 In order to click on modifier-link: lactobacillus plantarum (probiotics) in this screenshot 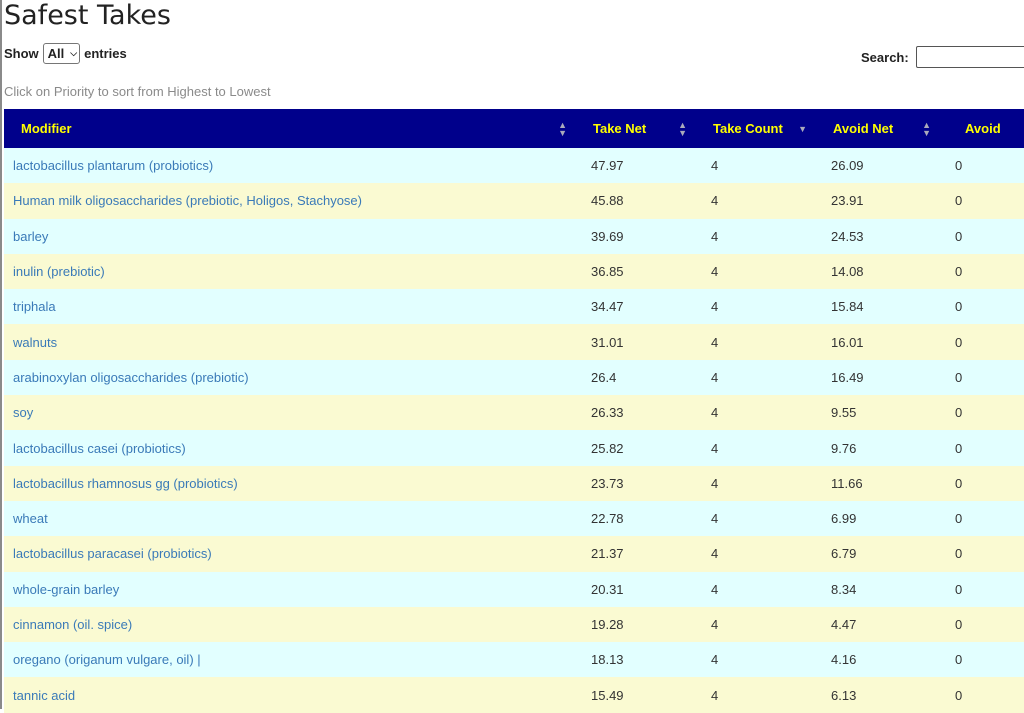, I will do `click(289, 165)`.